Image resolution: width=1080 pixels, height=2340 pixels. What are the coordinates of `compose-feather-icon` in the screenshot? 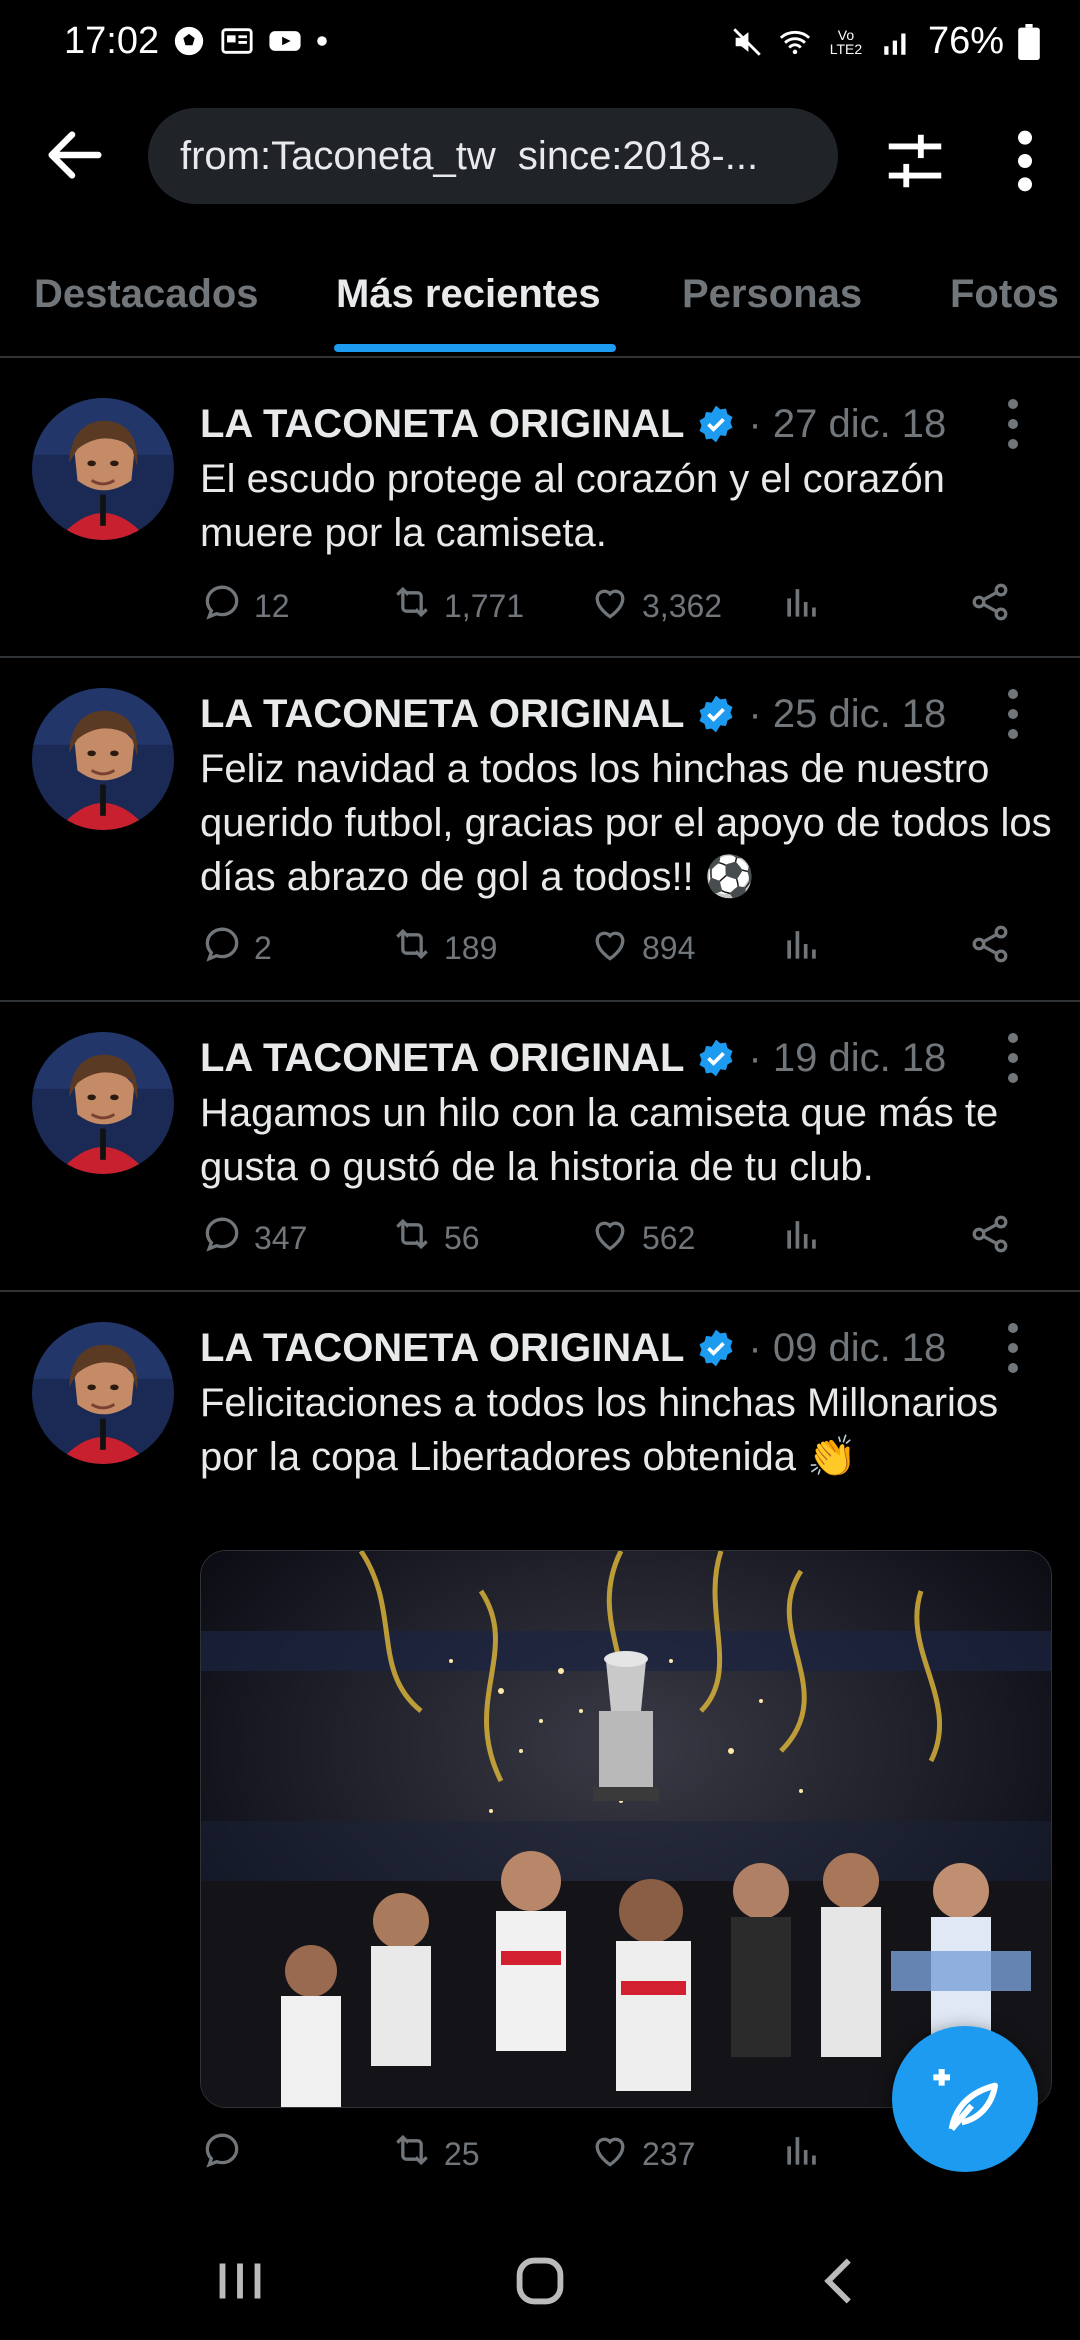 It's located at (965, 2100).